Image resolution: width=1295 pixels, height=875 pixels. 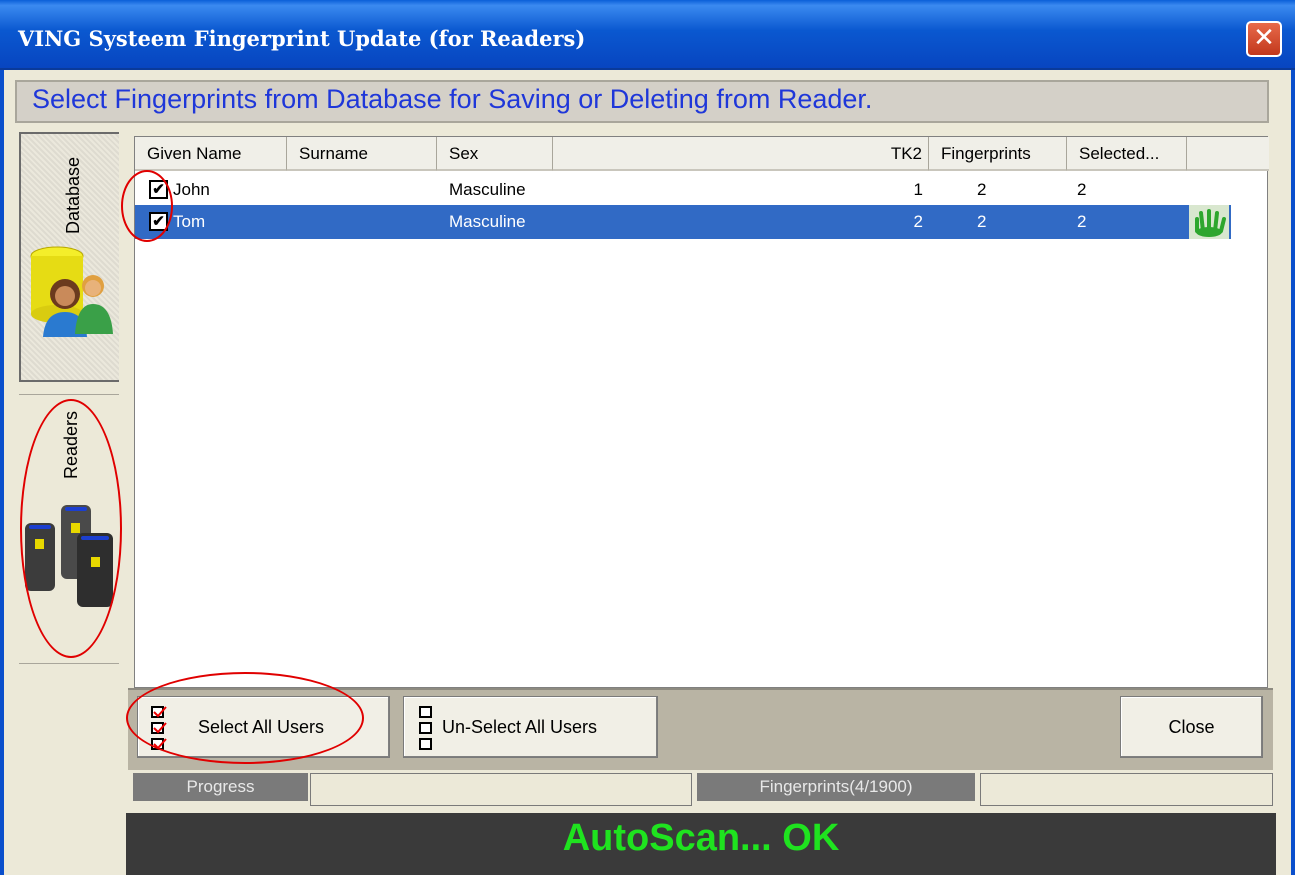 I want to click on column-header-empty, so click(x=1228, y=154).